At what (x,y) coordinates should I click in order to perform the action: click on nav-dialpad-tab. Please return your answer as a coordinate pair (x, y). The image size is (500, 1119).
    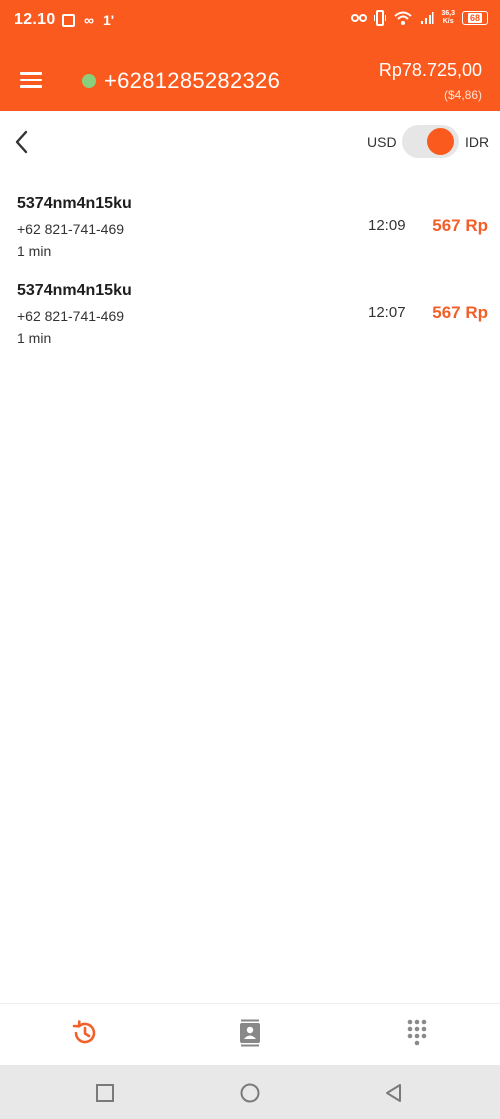
    Looking at the image, I should click on (417, 1033).